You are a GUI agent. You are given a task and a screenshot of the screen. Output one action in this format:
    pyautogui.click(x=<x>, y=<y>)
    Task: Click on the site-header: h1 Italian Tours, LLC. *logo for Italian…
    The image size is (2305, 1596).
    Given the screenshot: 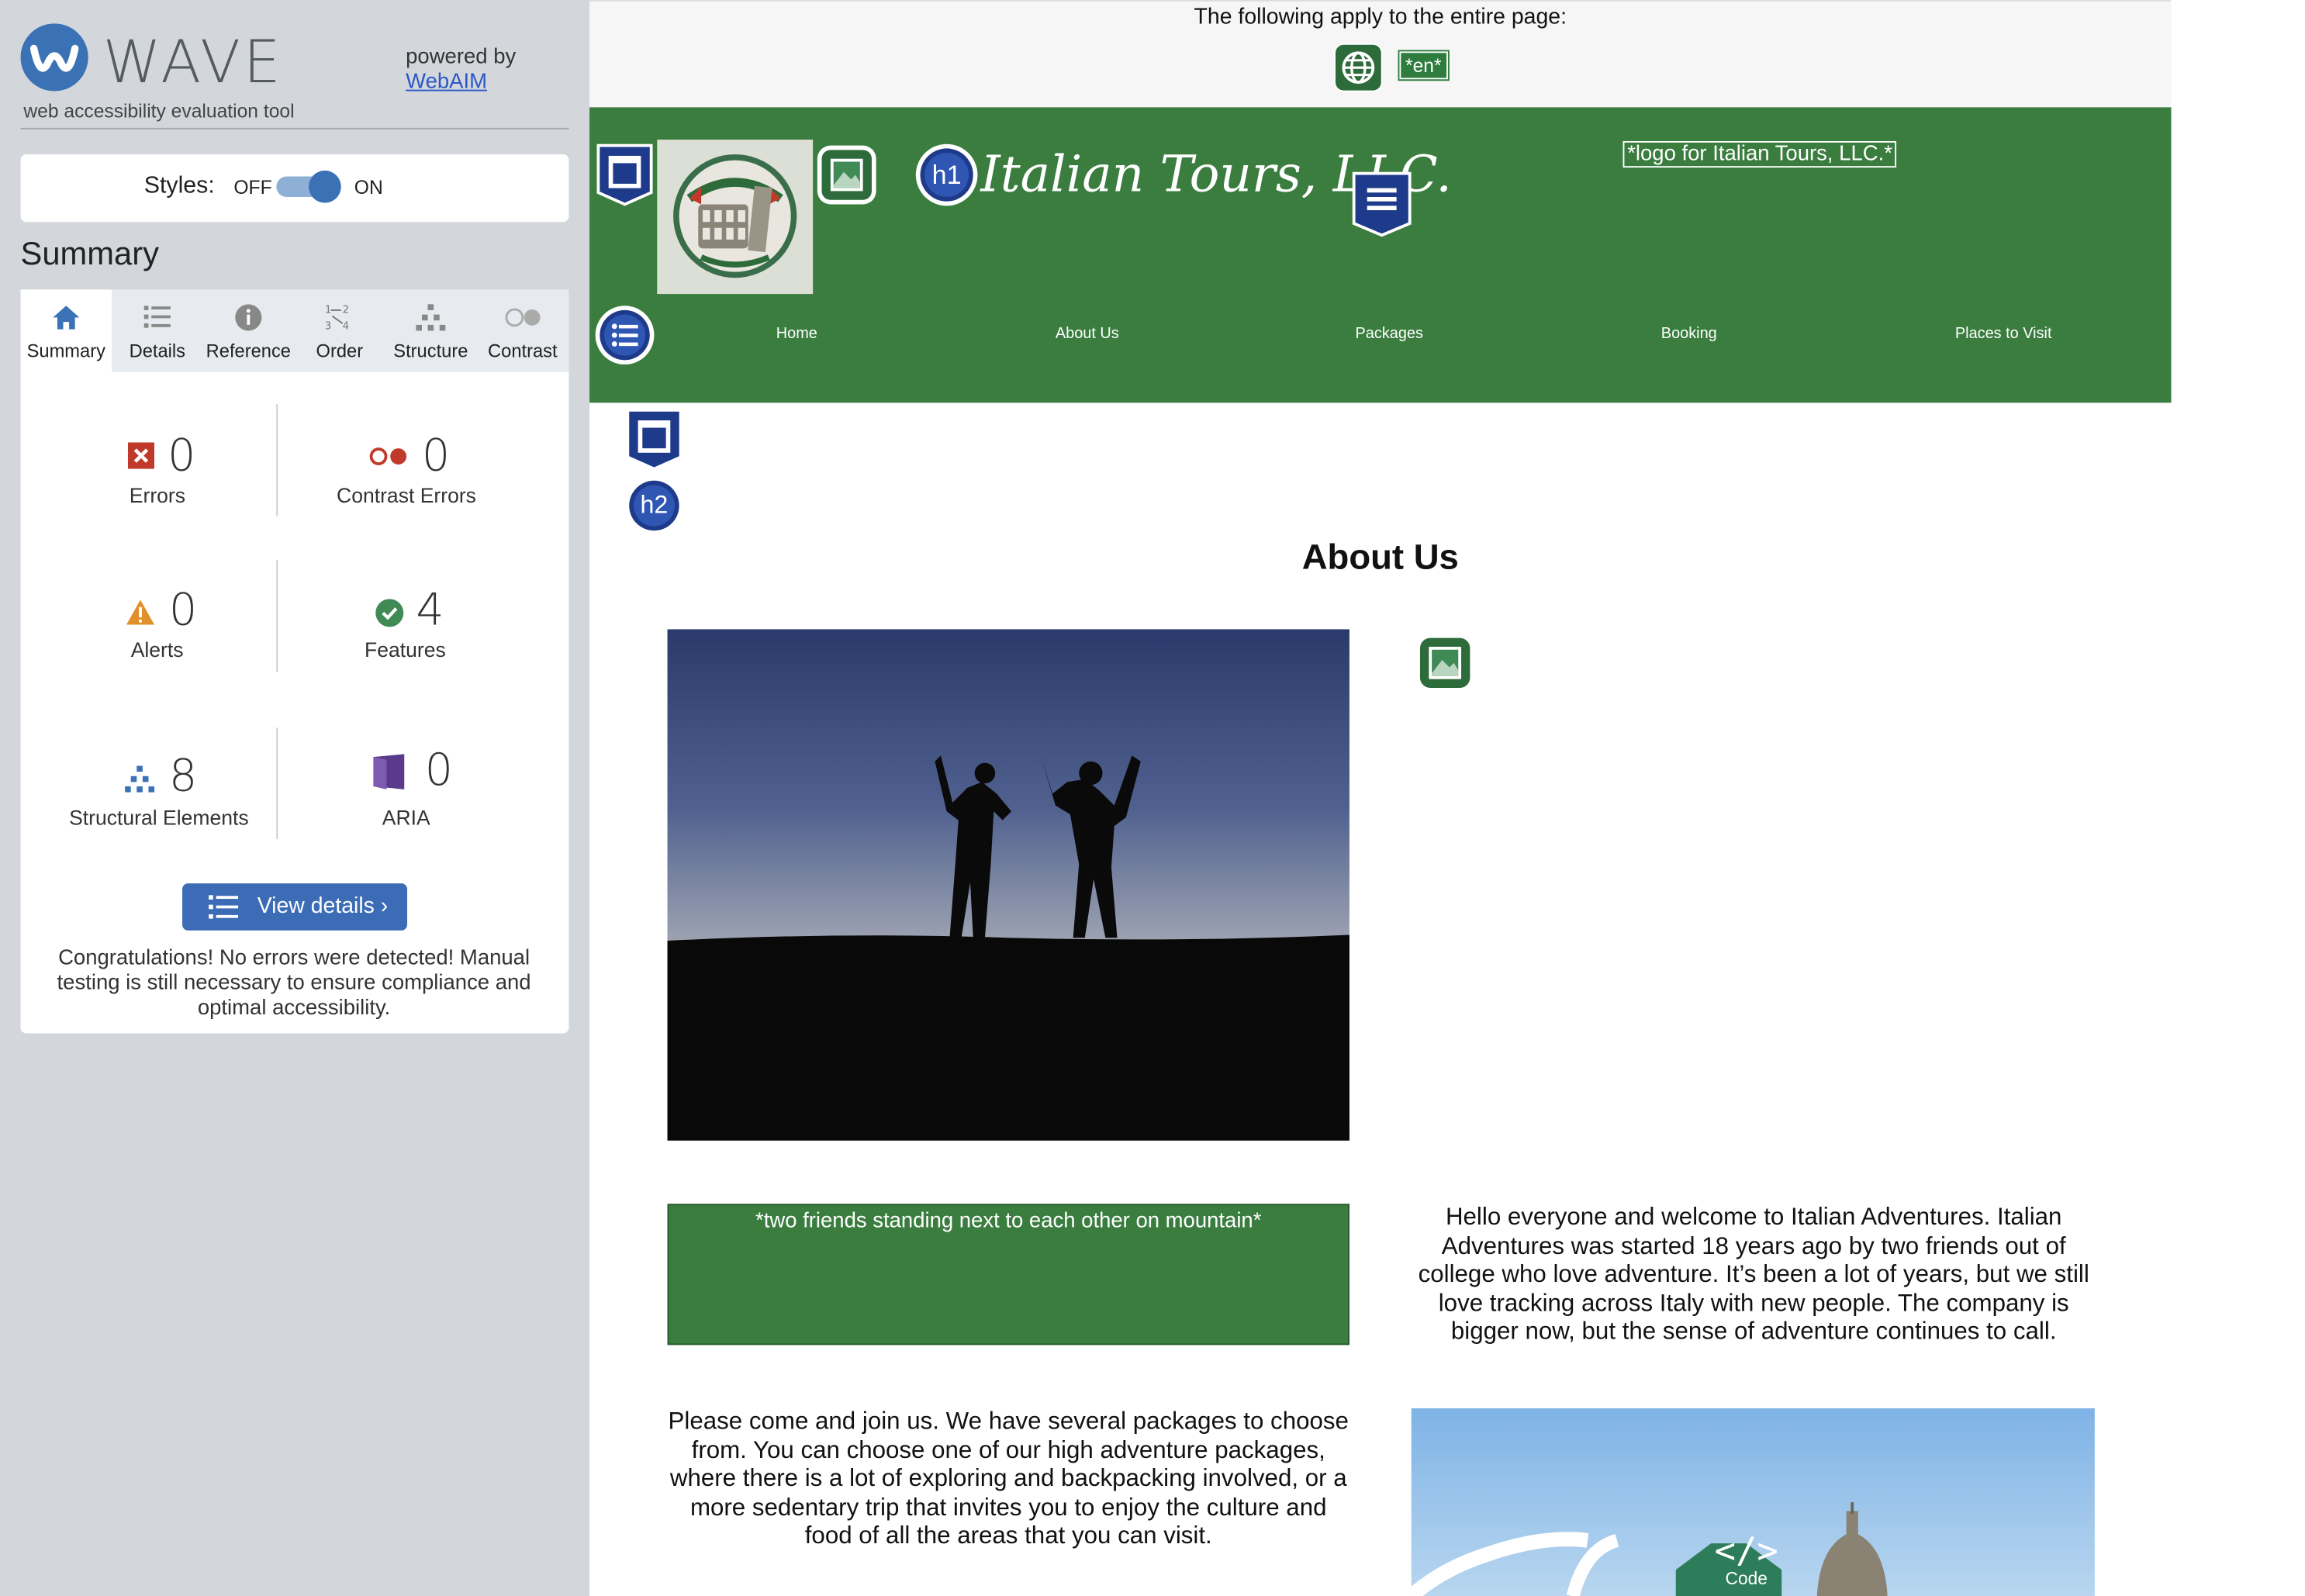 What is the action you would take?
    pyautogui.click(x=1381, y=255)
    